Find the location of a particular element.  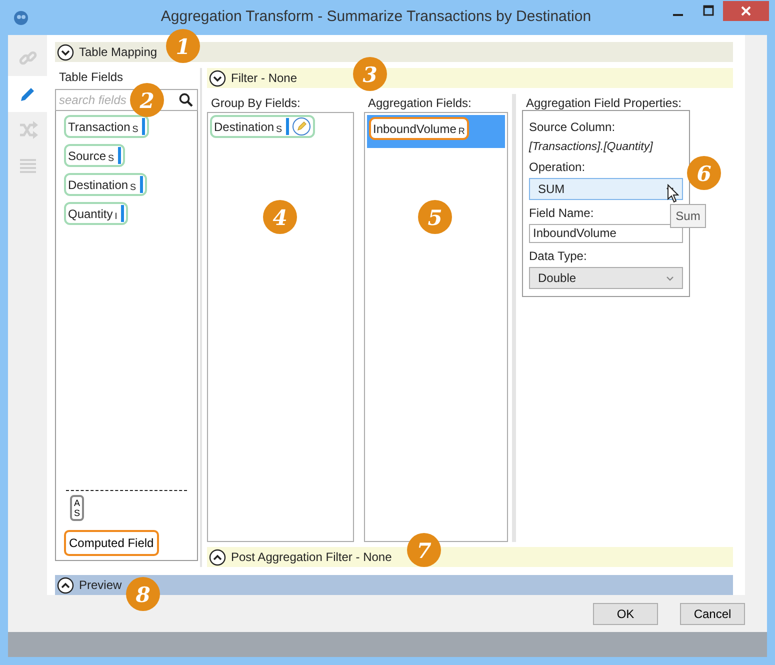

data-type-select: Double is located at coordinates (606, 278).